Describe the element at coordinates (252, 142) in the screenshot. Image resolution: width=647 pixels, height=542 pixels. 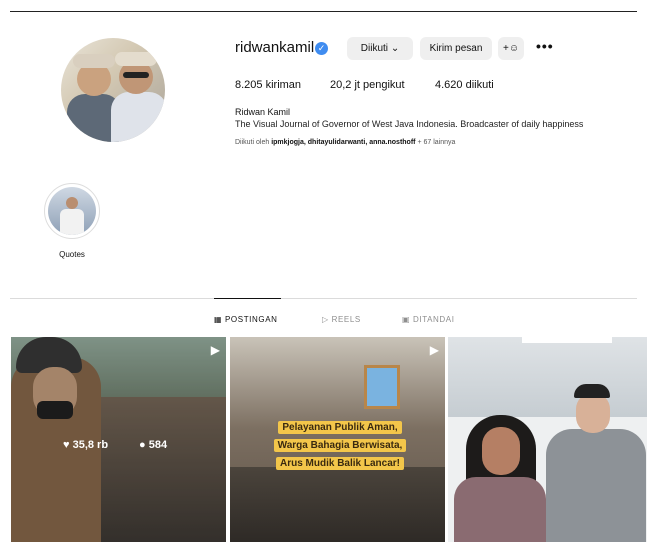
I see `followed-by-prefix: Diikuti oleh` at that location.